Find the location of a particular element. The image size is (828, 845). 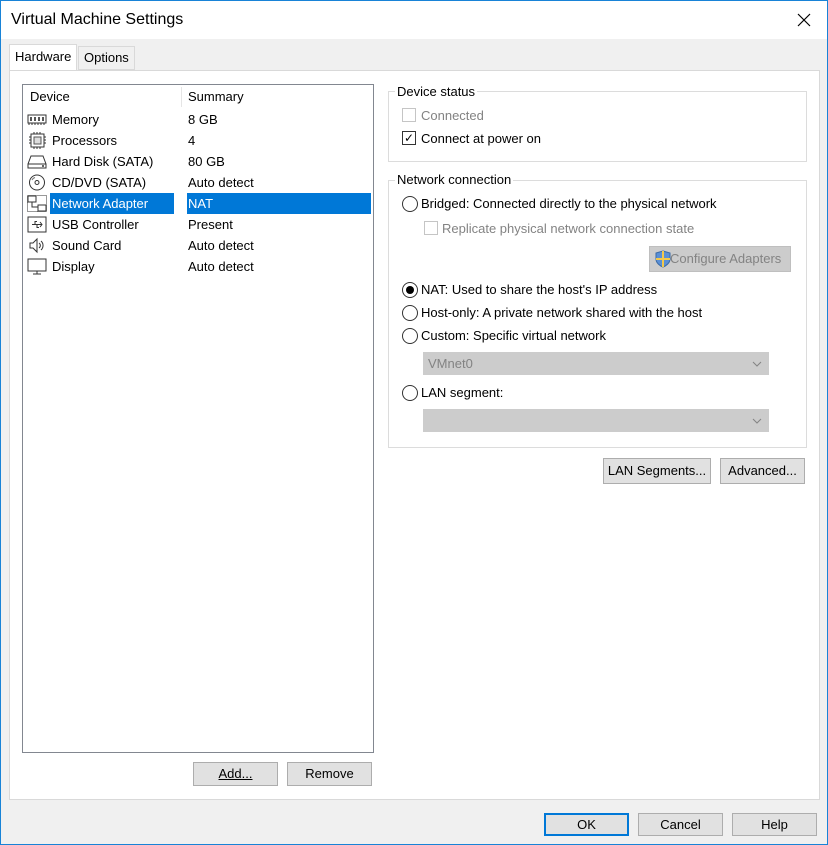

connect-at-power-on-checkbox: ✓ is located at coordinates (409, 138).